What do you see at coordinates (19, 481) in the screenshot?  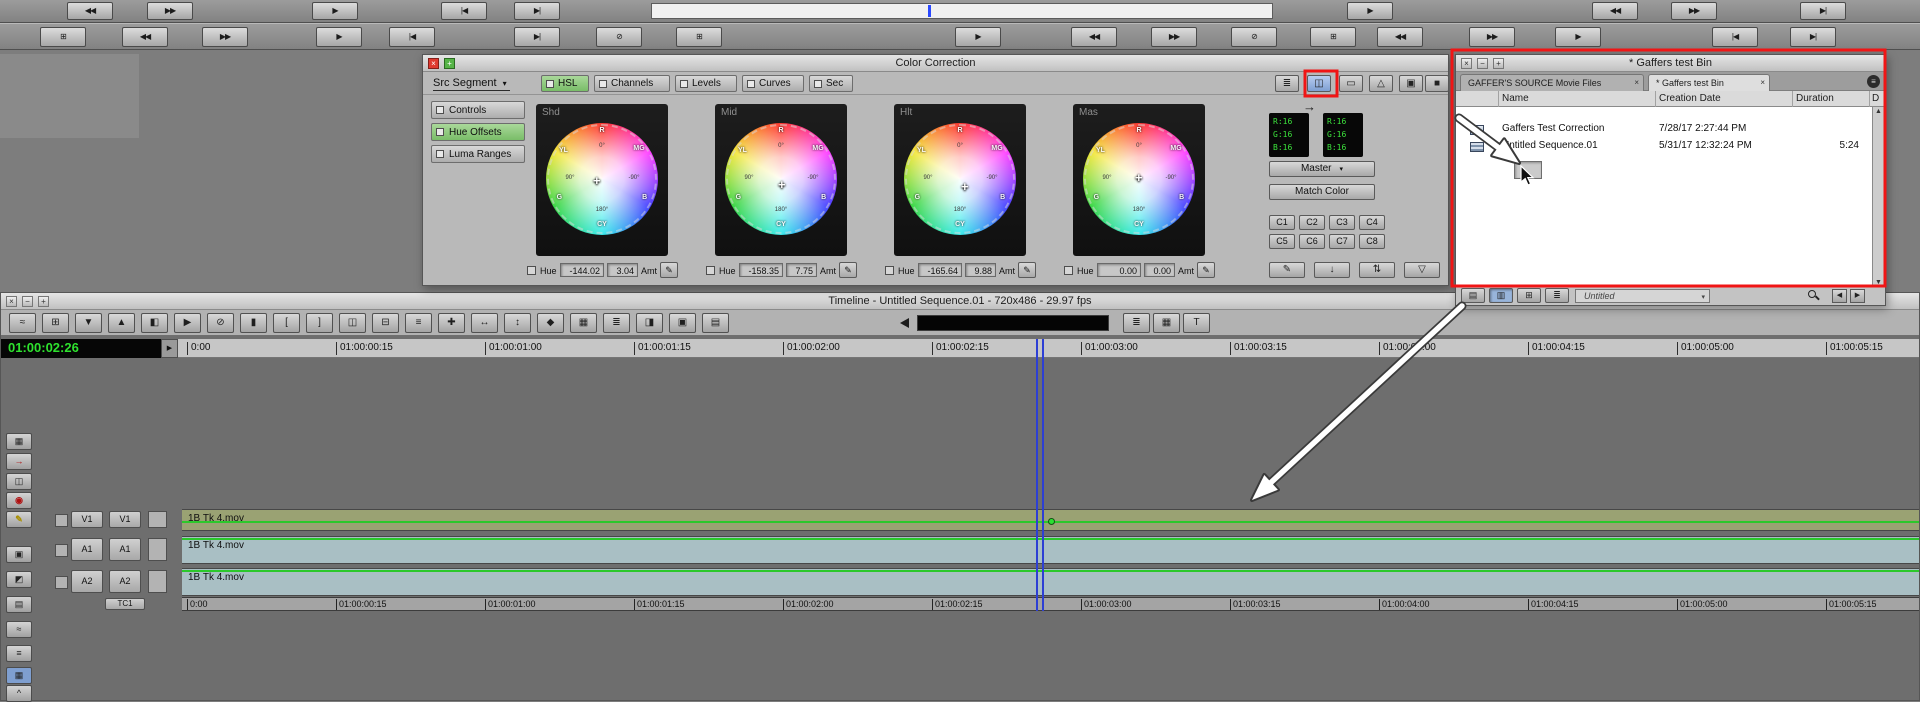 I see `filmstrip-icon: ◫` at bounding box center [19, 481].